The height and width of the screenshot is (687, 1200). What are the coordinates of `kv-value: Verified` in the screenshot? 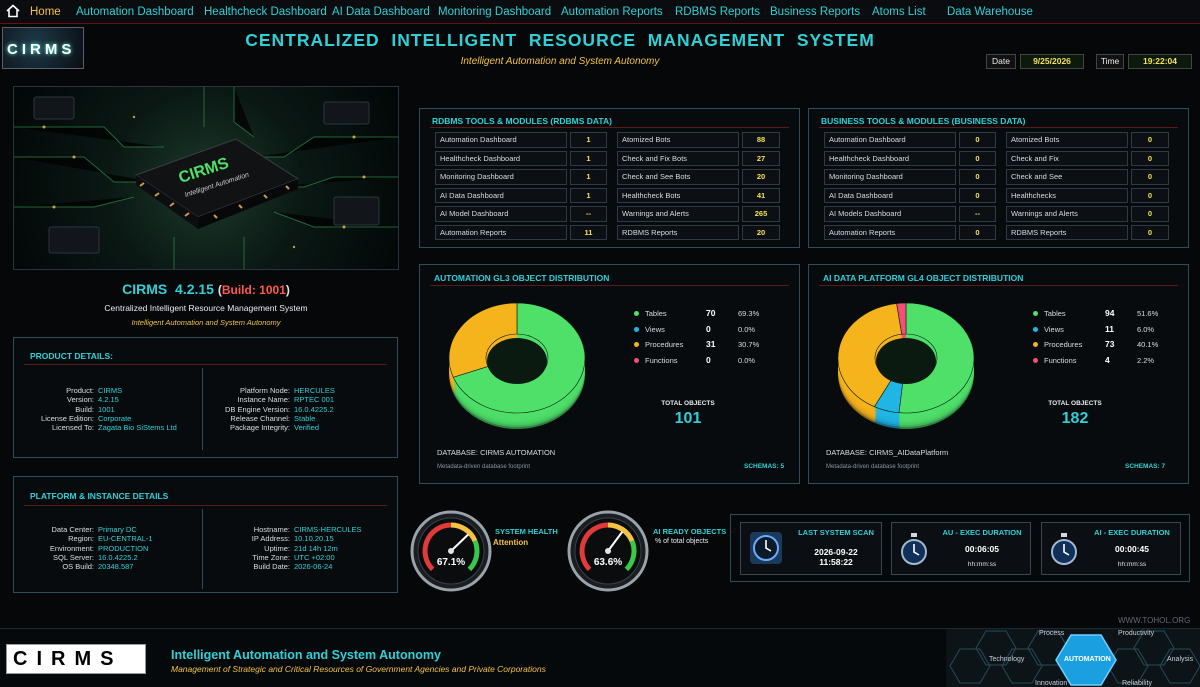 It's located at (307, 428).